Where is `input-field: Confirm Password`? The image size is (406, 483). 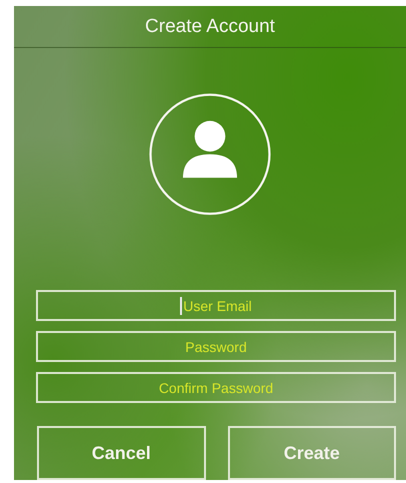 input-field: Confirm Password is located at coordinates (216, 387).